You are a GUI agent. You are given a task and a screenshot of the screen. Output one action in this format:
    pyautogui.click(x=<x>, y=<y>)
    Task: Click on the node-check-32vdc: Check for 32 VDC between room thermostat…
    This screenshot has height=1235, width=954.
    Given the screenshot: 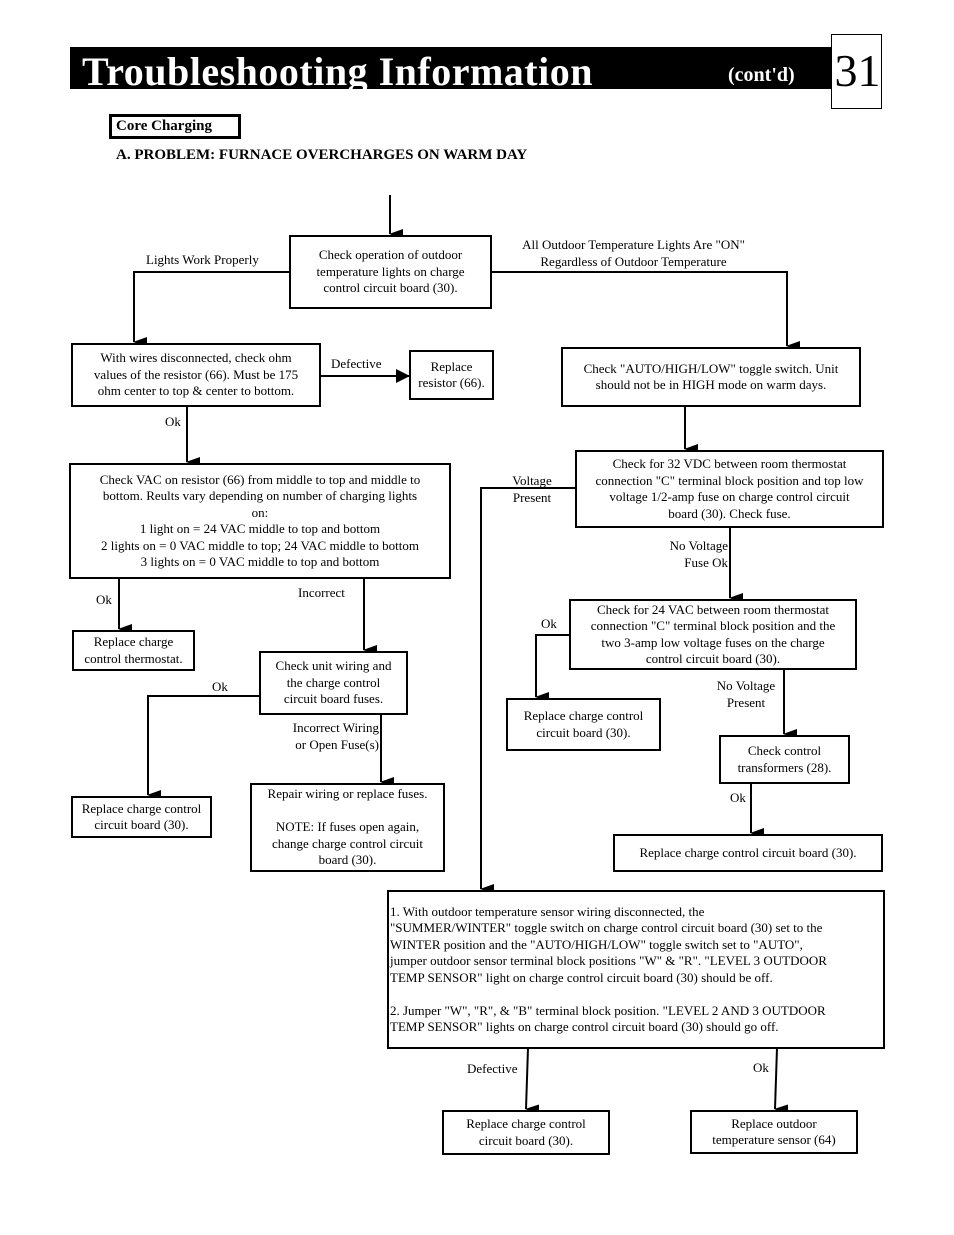 What is the action you would take?
    pyautogui.click(x=729, y=489)
    